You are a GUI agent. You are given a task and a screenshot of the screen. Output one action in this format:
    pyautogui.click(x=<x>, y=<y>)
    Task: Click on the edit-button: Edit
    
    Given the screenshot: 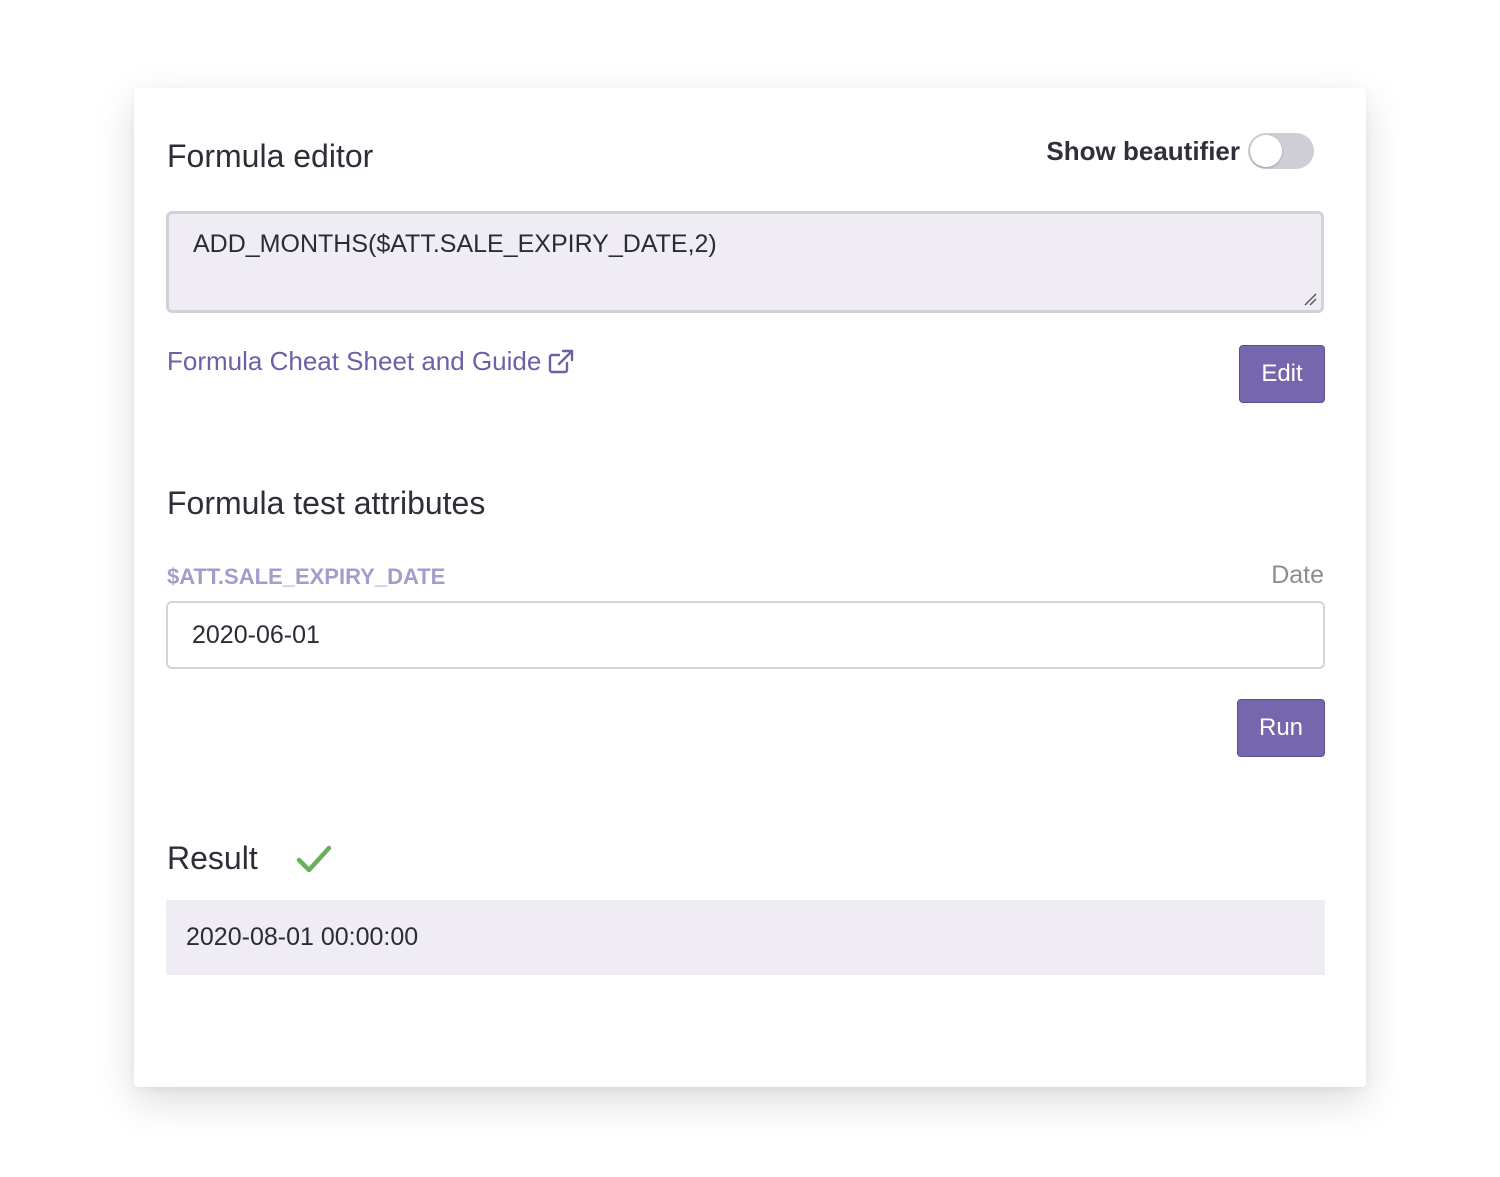 What is the action you would take?
    pyautogui.click(x=1282, y=374)
    